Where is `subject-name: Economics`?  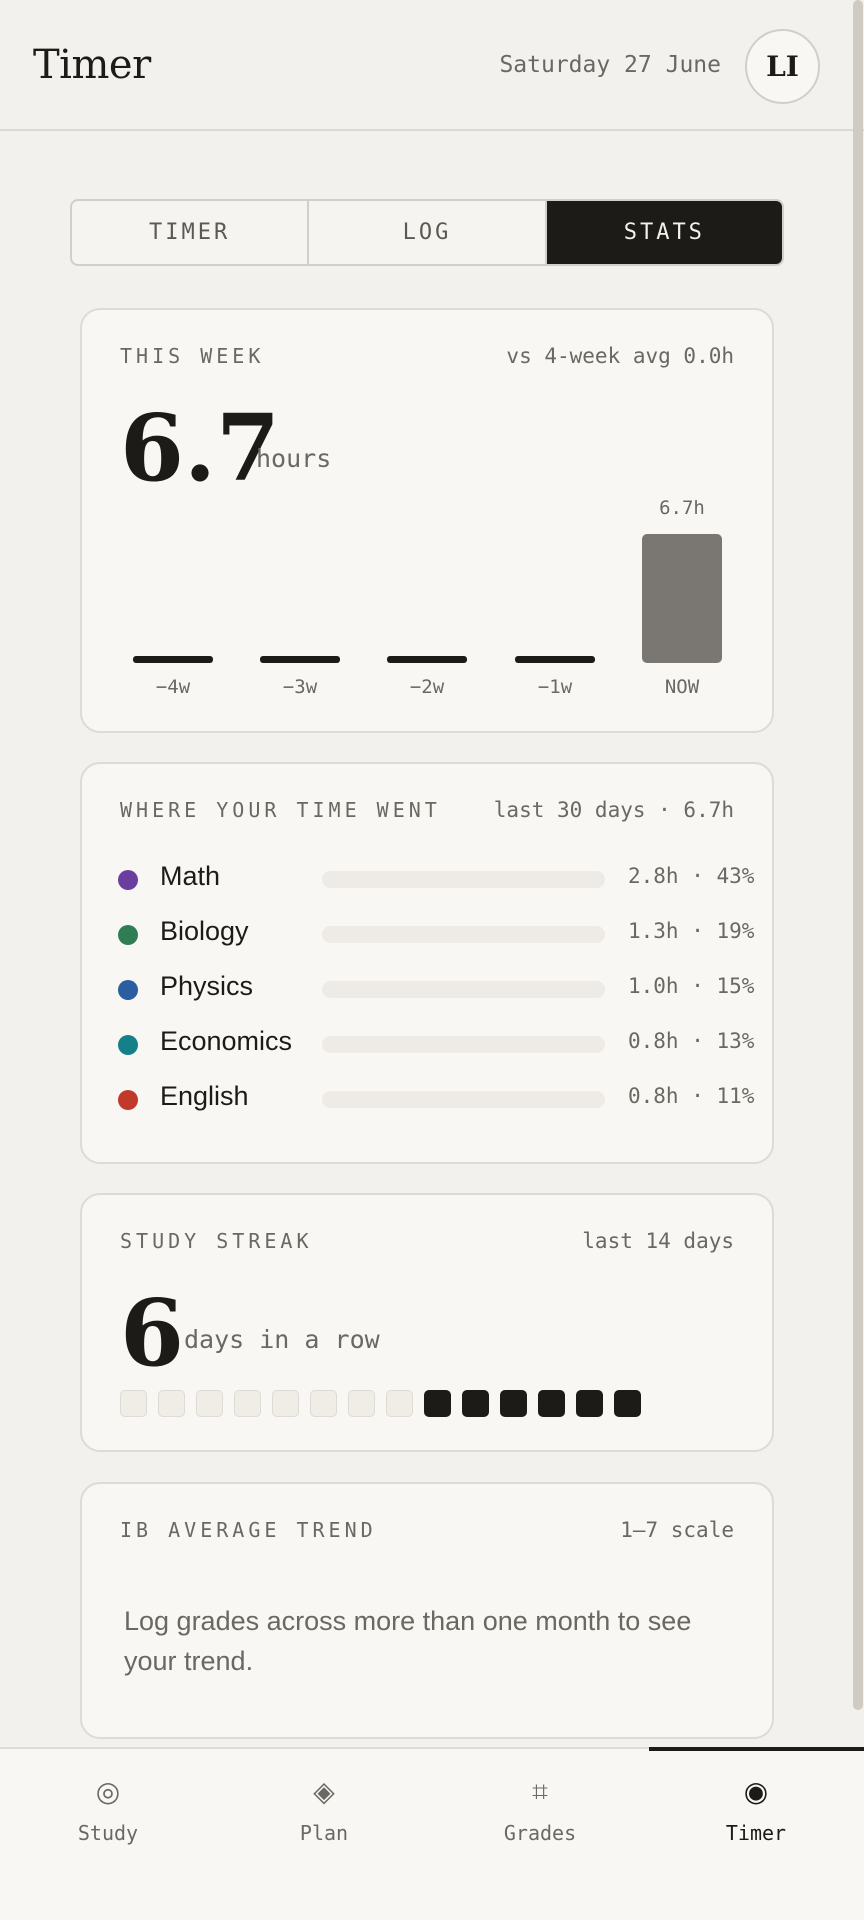 subject-name: Economics is located at coordinates (226, 1041).